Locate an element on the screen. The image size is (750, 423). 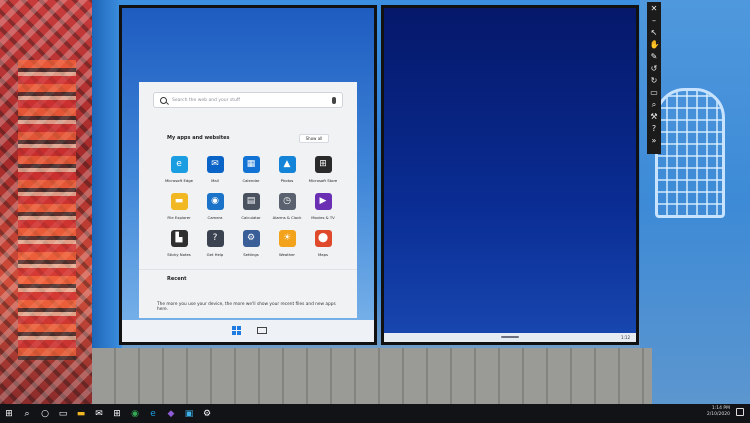
app-tile: ✉ Mail is located at coordinates (215, 173).